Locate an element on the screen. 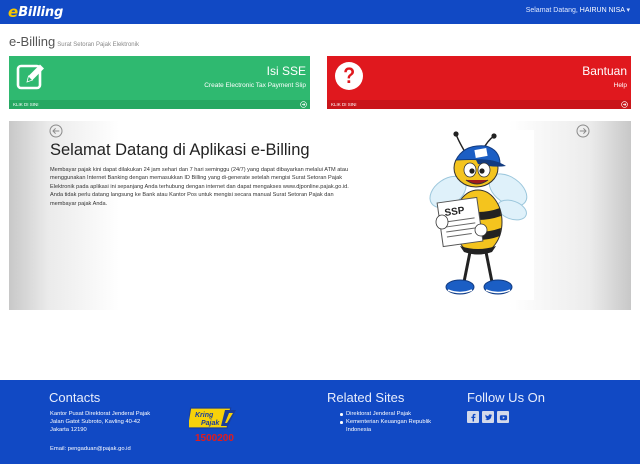  kring-pajak-logo: Kring Pajak 1500200 is located at coordinates (212, 425).